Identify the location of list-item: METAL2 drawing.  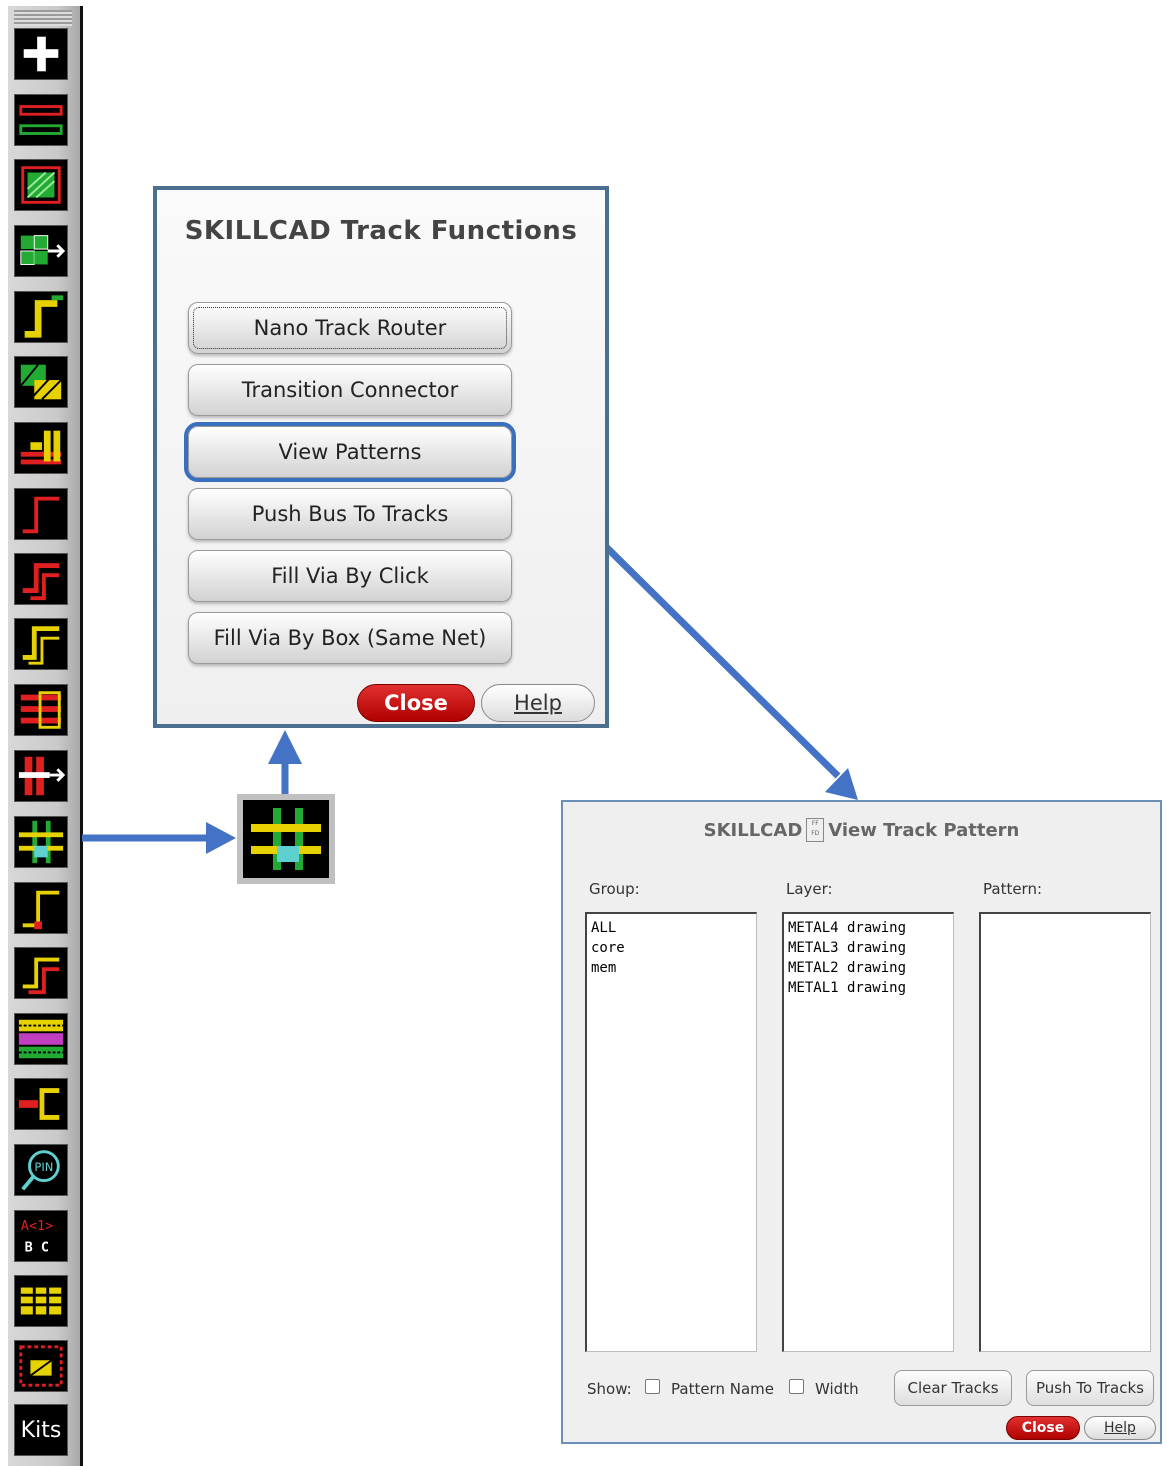
(868, 968).